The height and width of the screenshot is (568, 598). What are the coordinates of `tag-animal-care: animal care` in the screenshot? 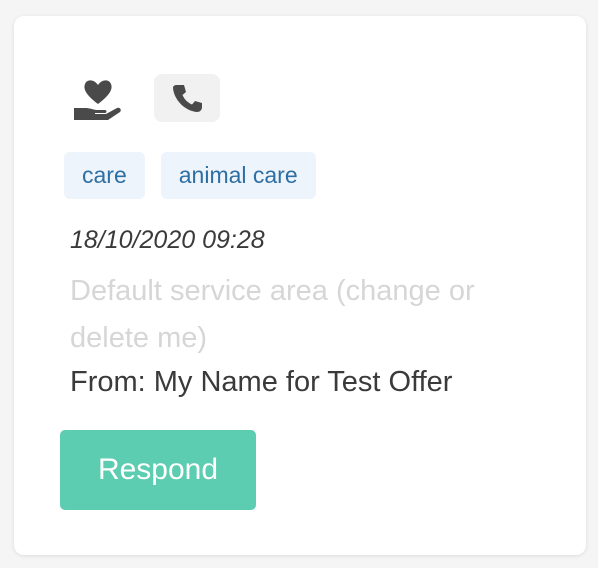 It's located at (238, 175).